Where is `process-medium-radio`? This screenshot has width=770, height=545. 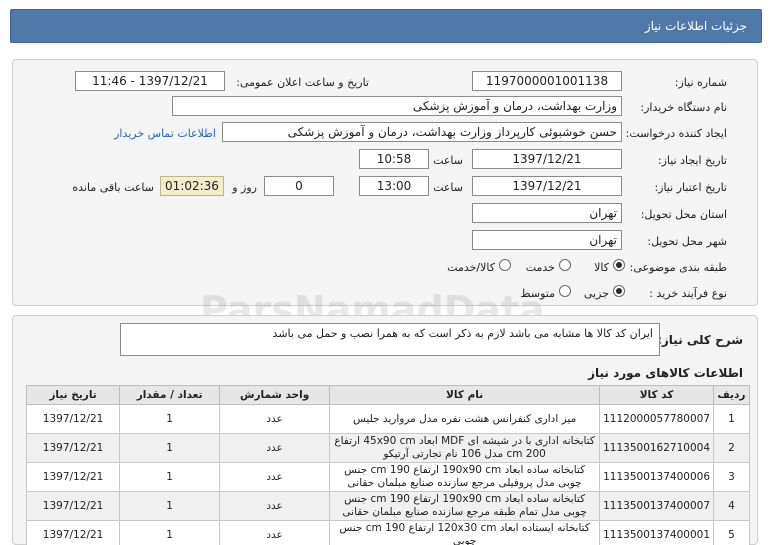
process-medium-radio is located at coordinates (565, 291).